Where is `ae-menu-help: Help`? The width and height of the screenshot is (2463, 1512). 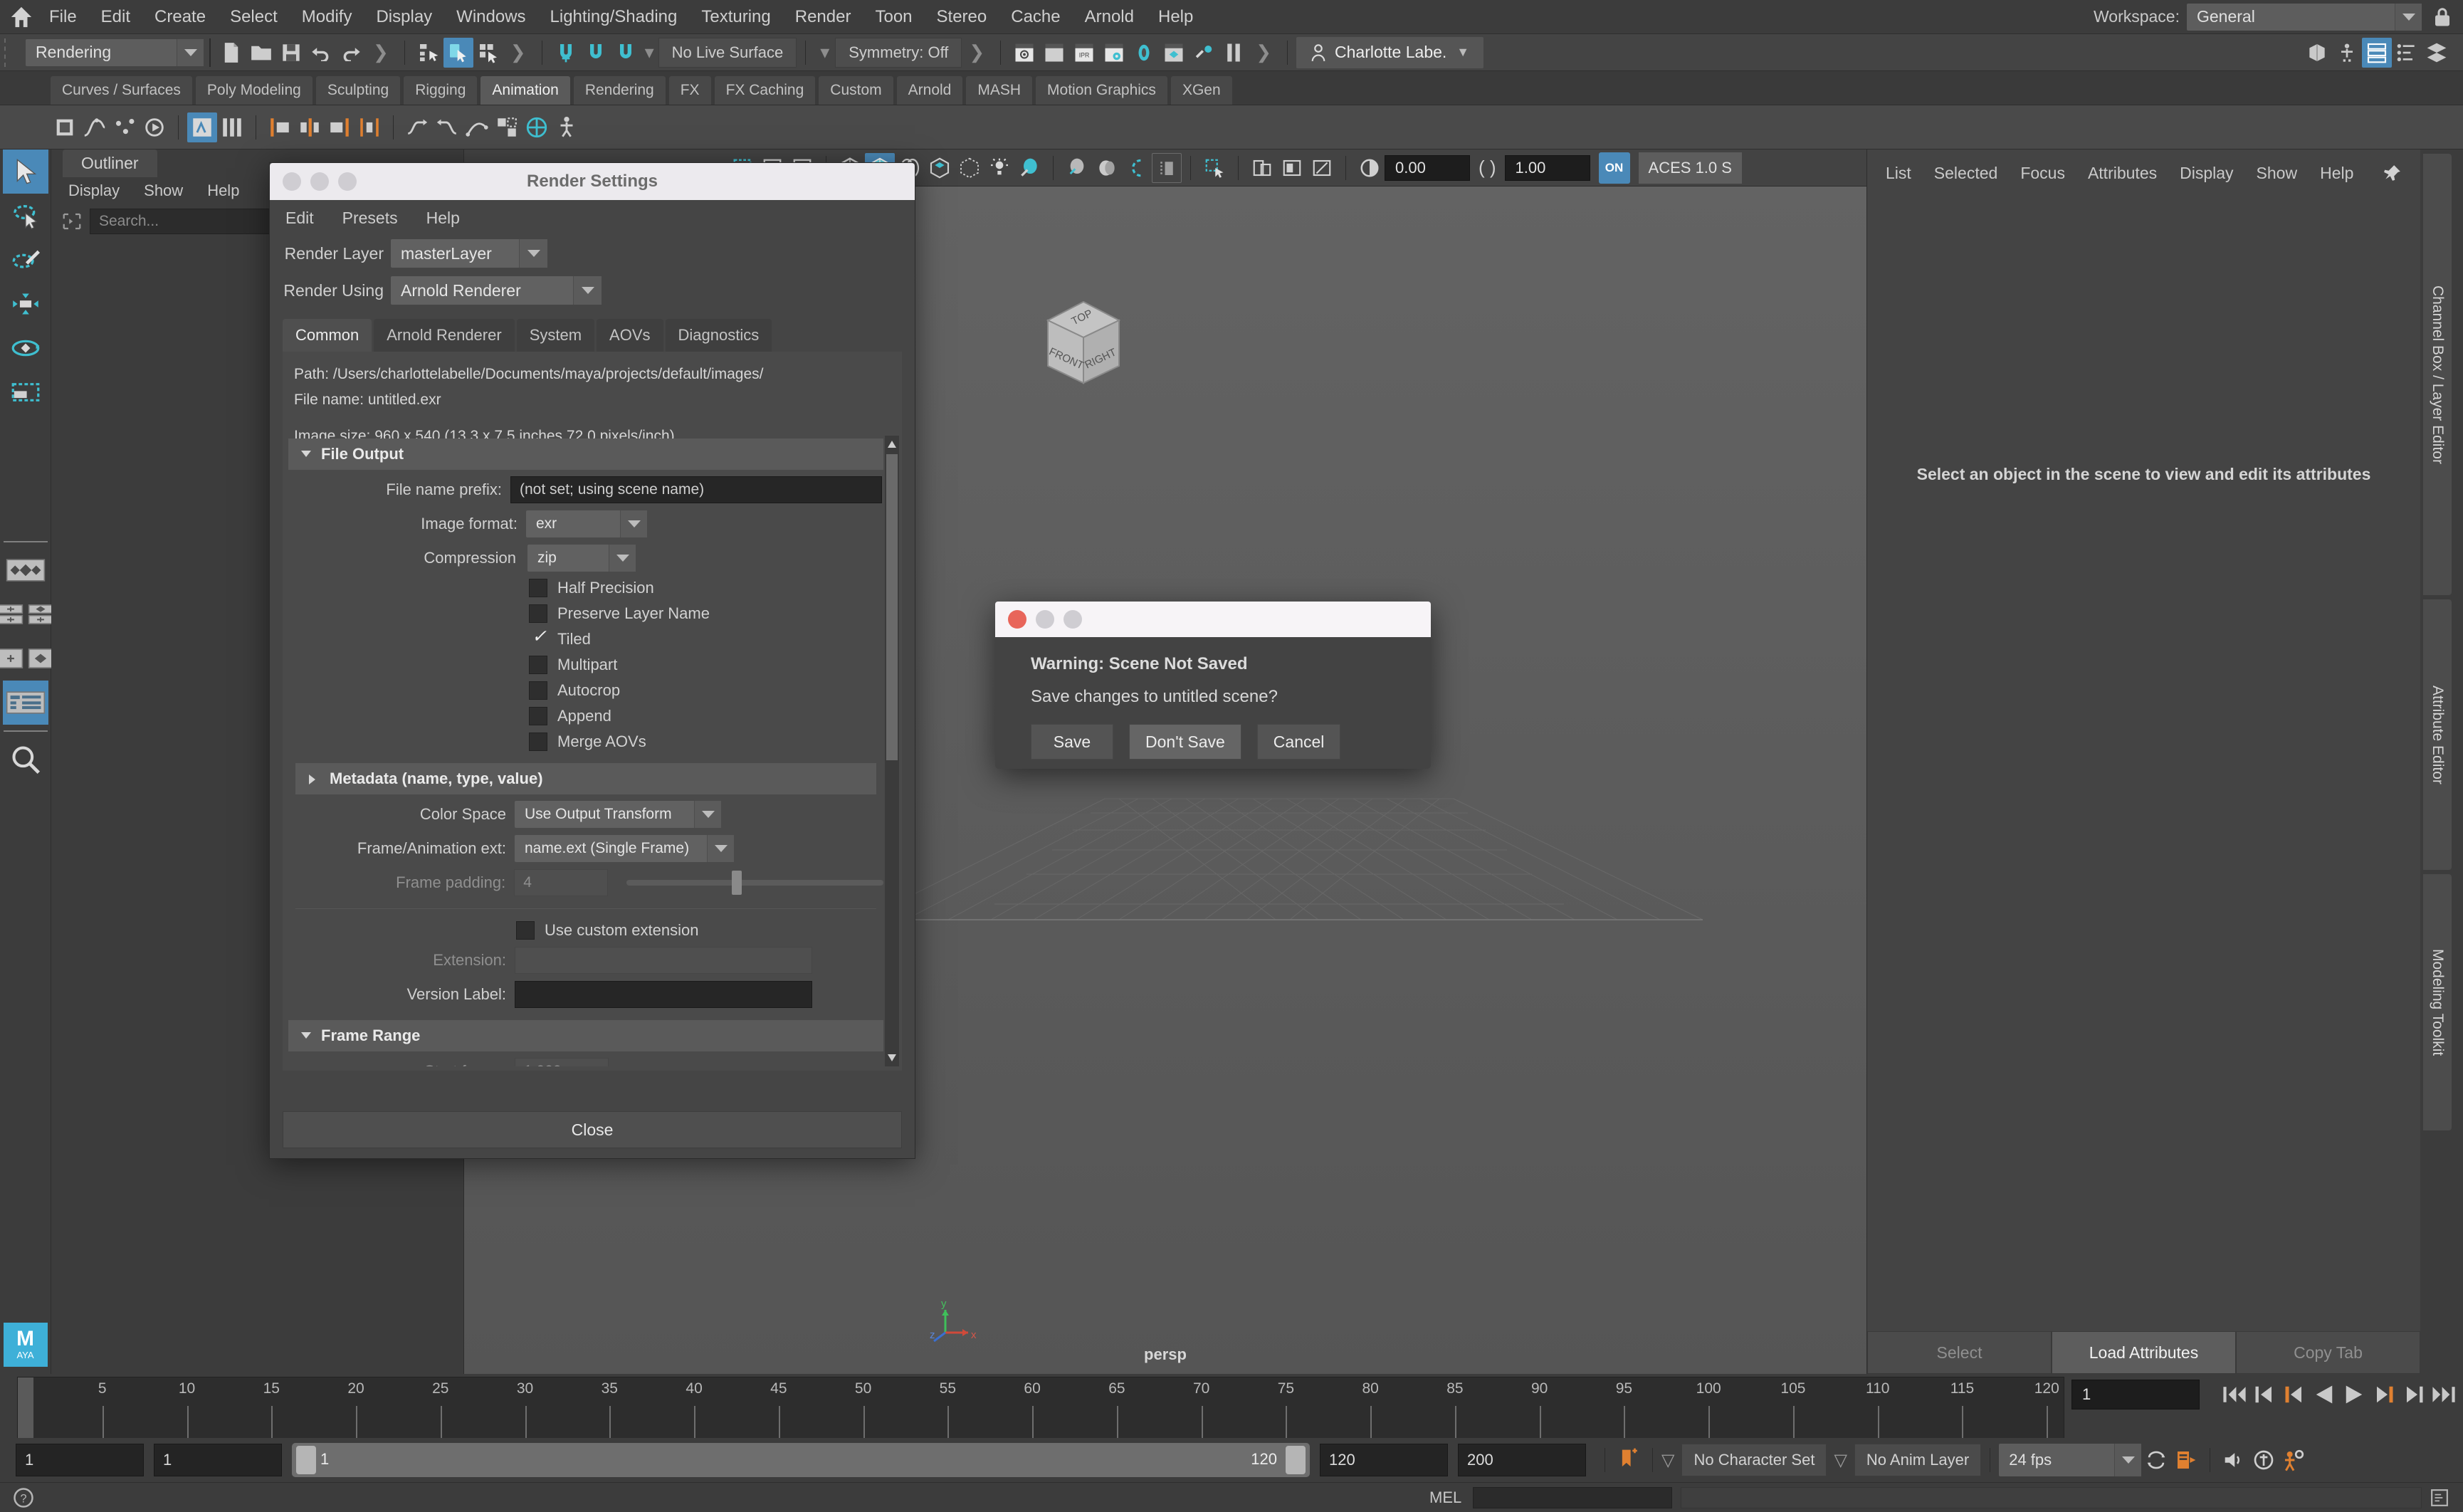
ae-menu-help: Help is located at coordinates (2336, 173).